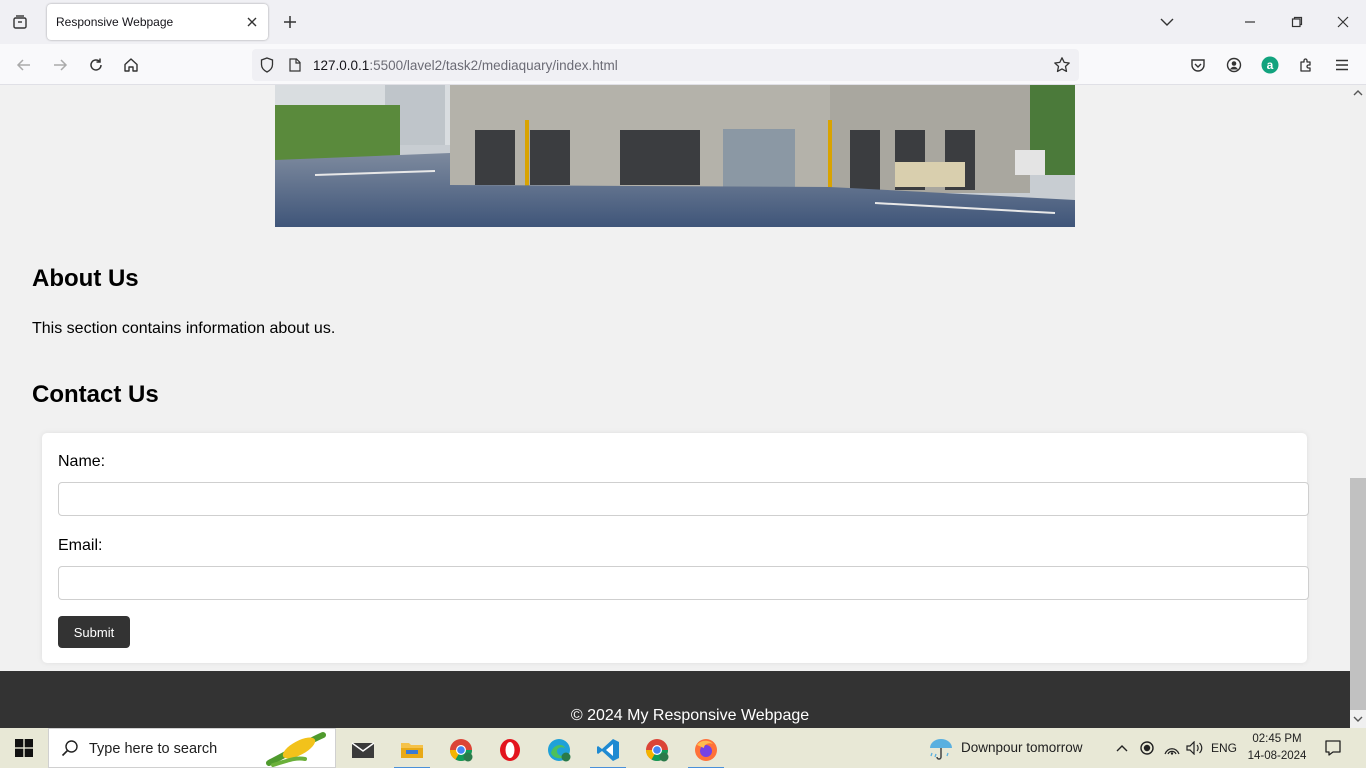 This screenshot has height=768, width=1366. Describe the element at coordinates (80, 545) in the screenshot. I see `email-label: Email:` at that location.